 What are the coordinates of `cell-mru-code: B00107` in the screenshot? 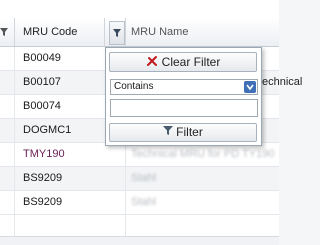 It's located at (42, 82).